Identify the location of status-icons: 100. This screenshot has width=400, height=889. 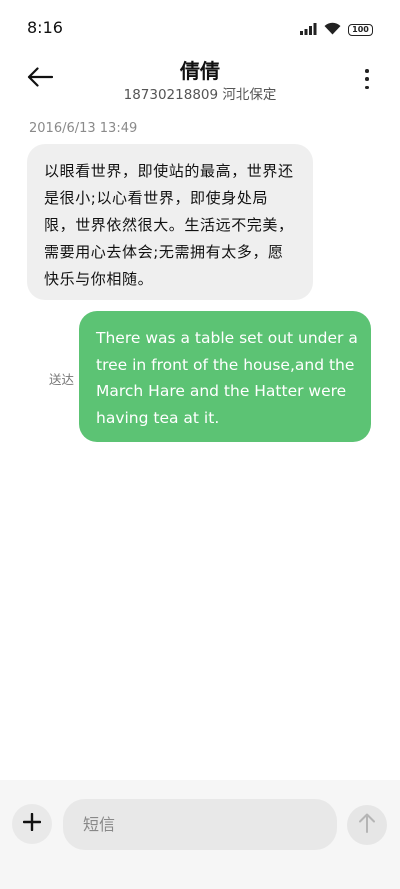
(336, 29).